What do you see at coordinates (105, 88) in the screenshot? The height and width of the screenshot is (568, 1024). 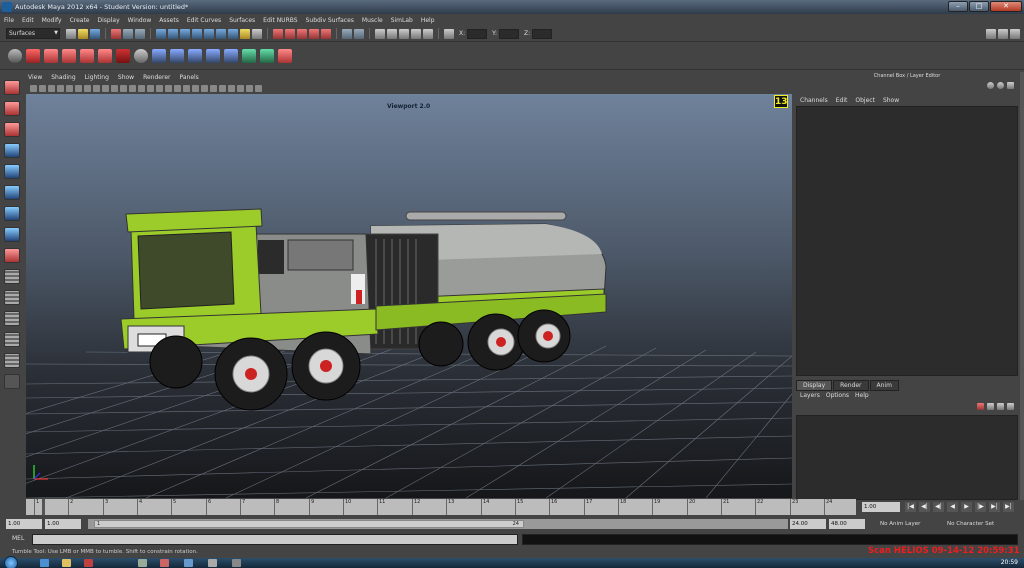 I see `field-chart-icon` at bounding box center [105, 88].